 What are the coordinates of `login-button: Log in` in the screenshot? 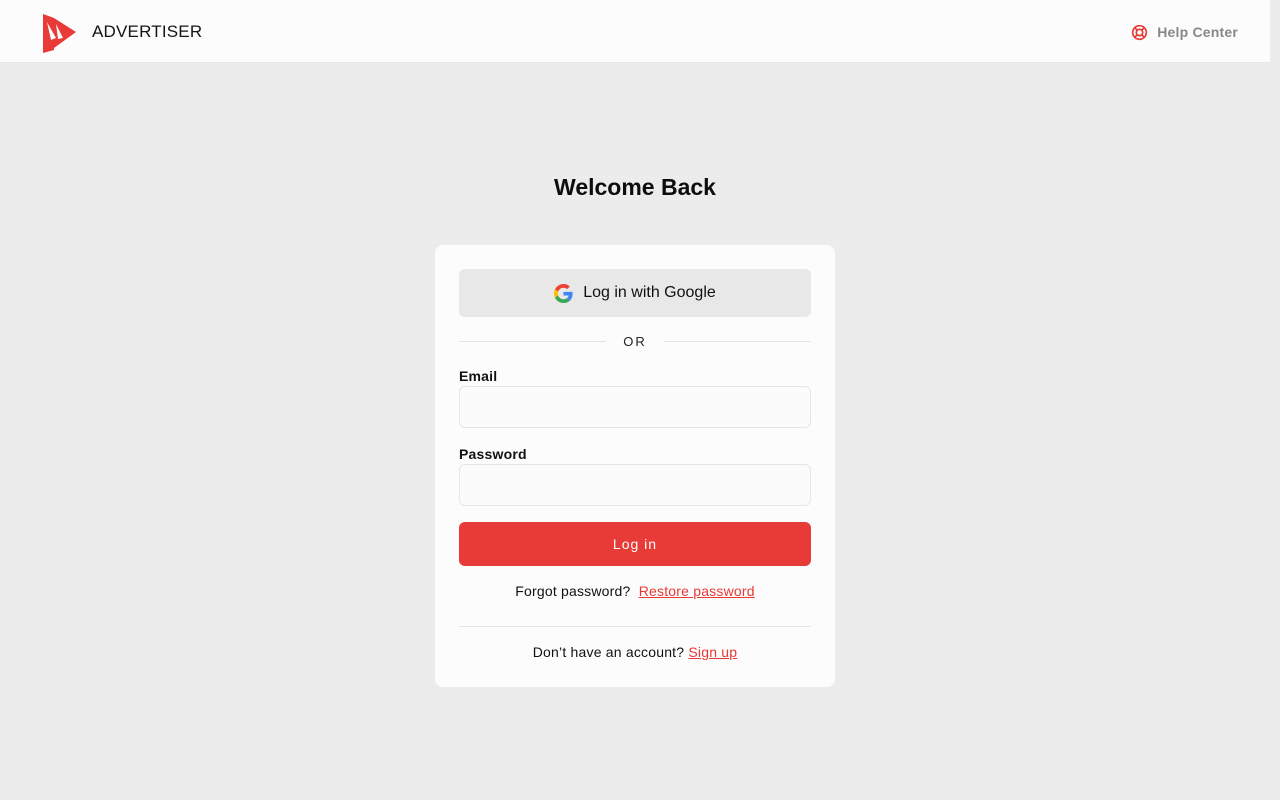 It's located at (635, 544).